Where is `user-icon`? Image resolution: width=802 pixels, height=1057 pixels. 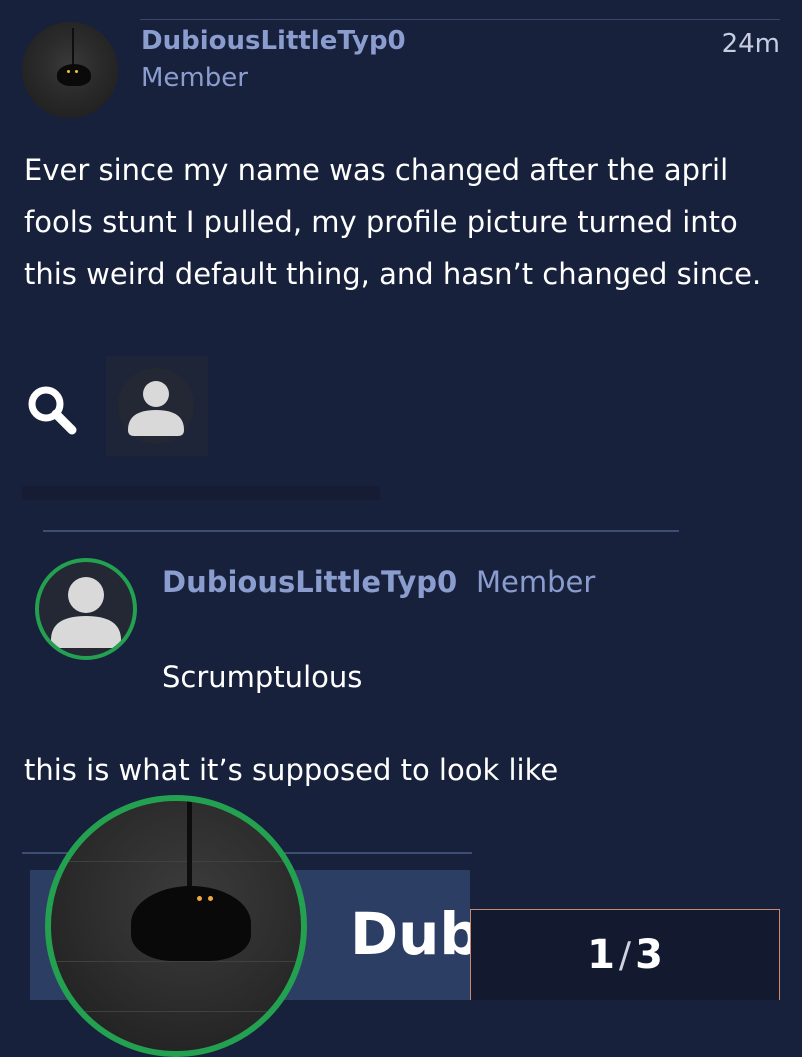 user-icon is located at coordinates (156, 406).